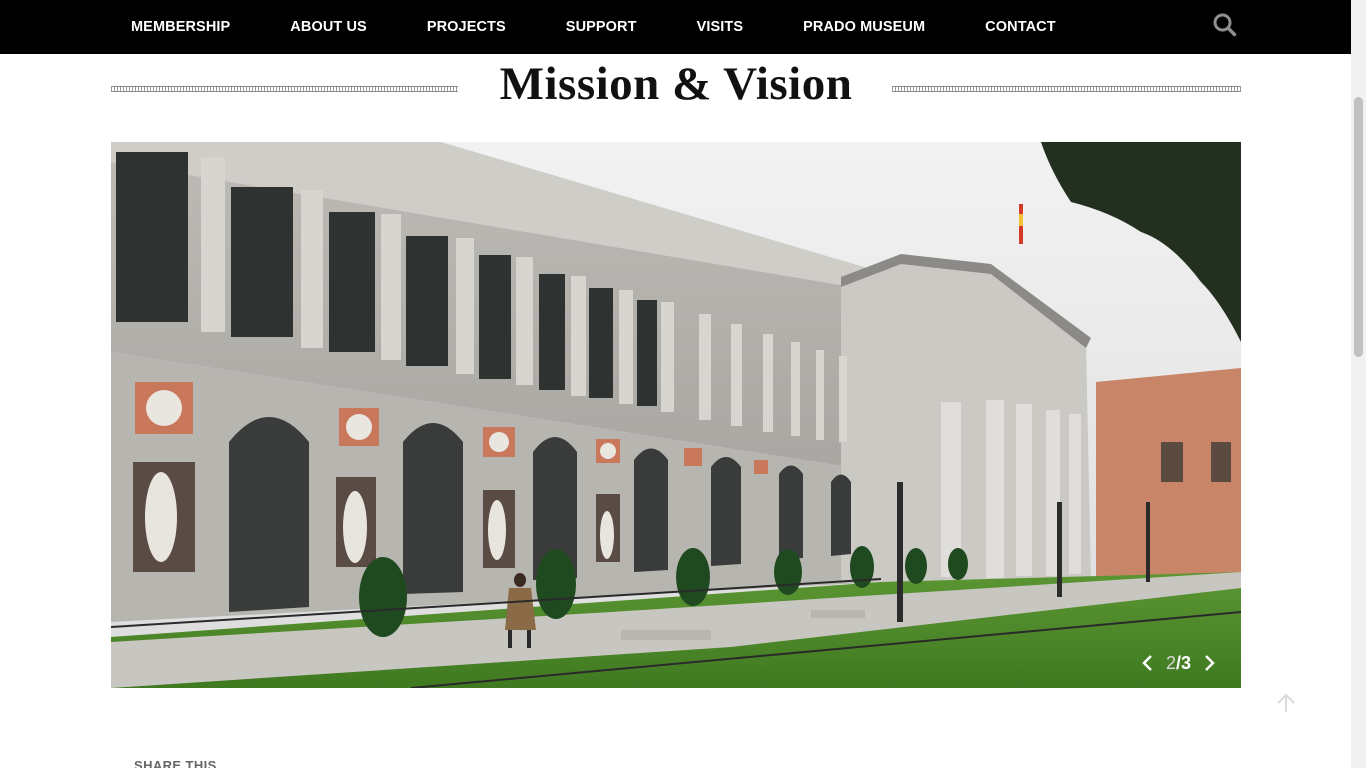 The width and height of the screenshot is (1366, 768). Describe the element at coordinates (1066, 89) in the screenshot. I see `title-divider-right` at that location.